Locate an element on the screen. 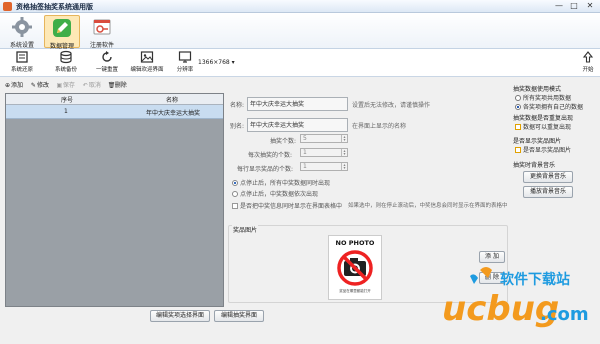 The width and height of the screenshot is (600, 344). mode-shared-radio: 所有奖项共用数据 is located at coordinates (543, 97).